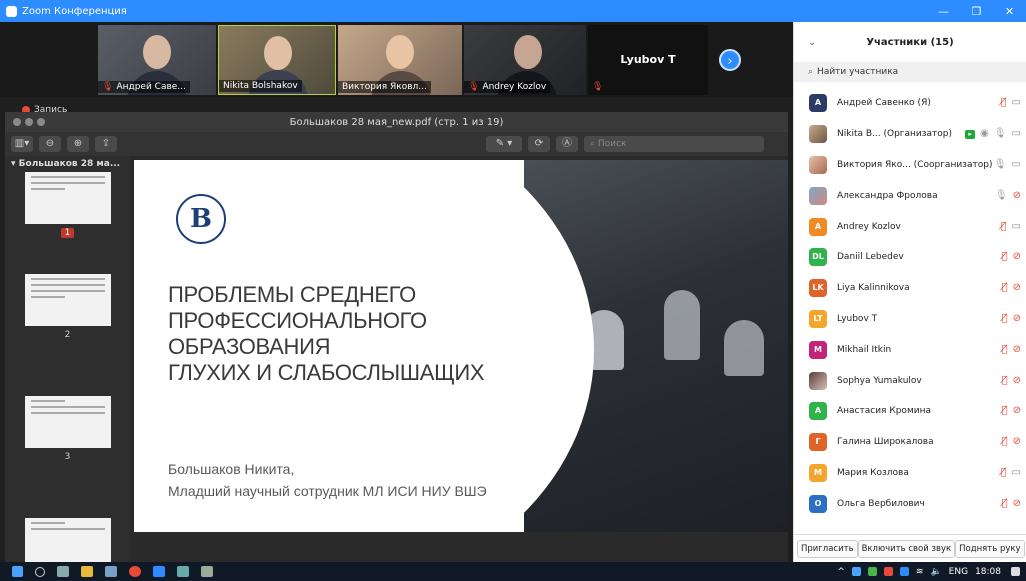 This screenshot has width=1026, height=581. Describe the element at coordinates (1015, 571) in the screenshot. I see `notifications-icon` at that location.